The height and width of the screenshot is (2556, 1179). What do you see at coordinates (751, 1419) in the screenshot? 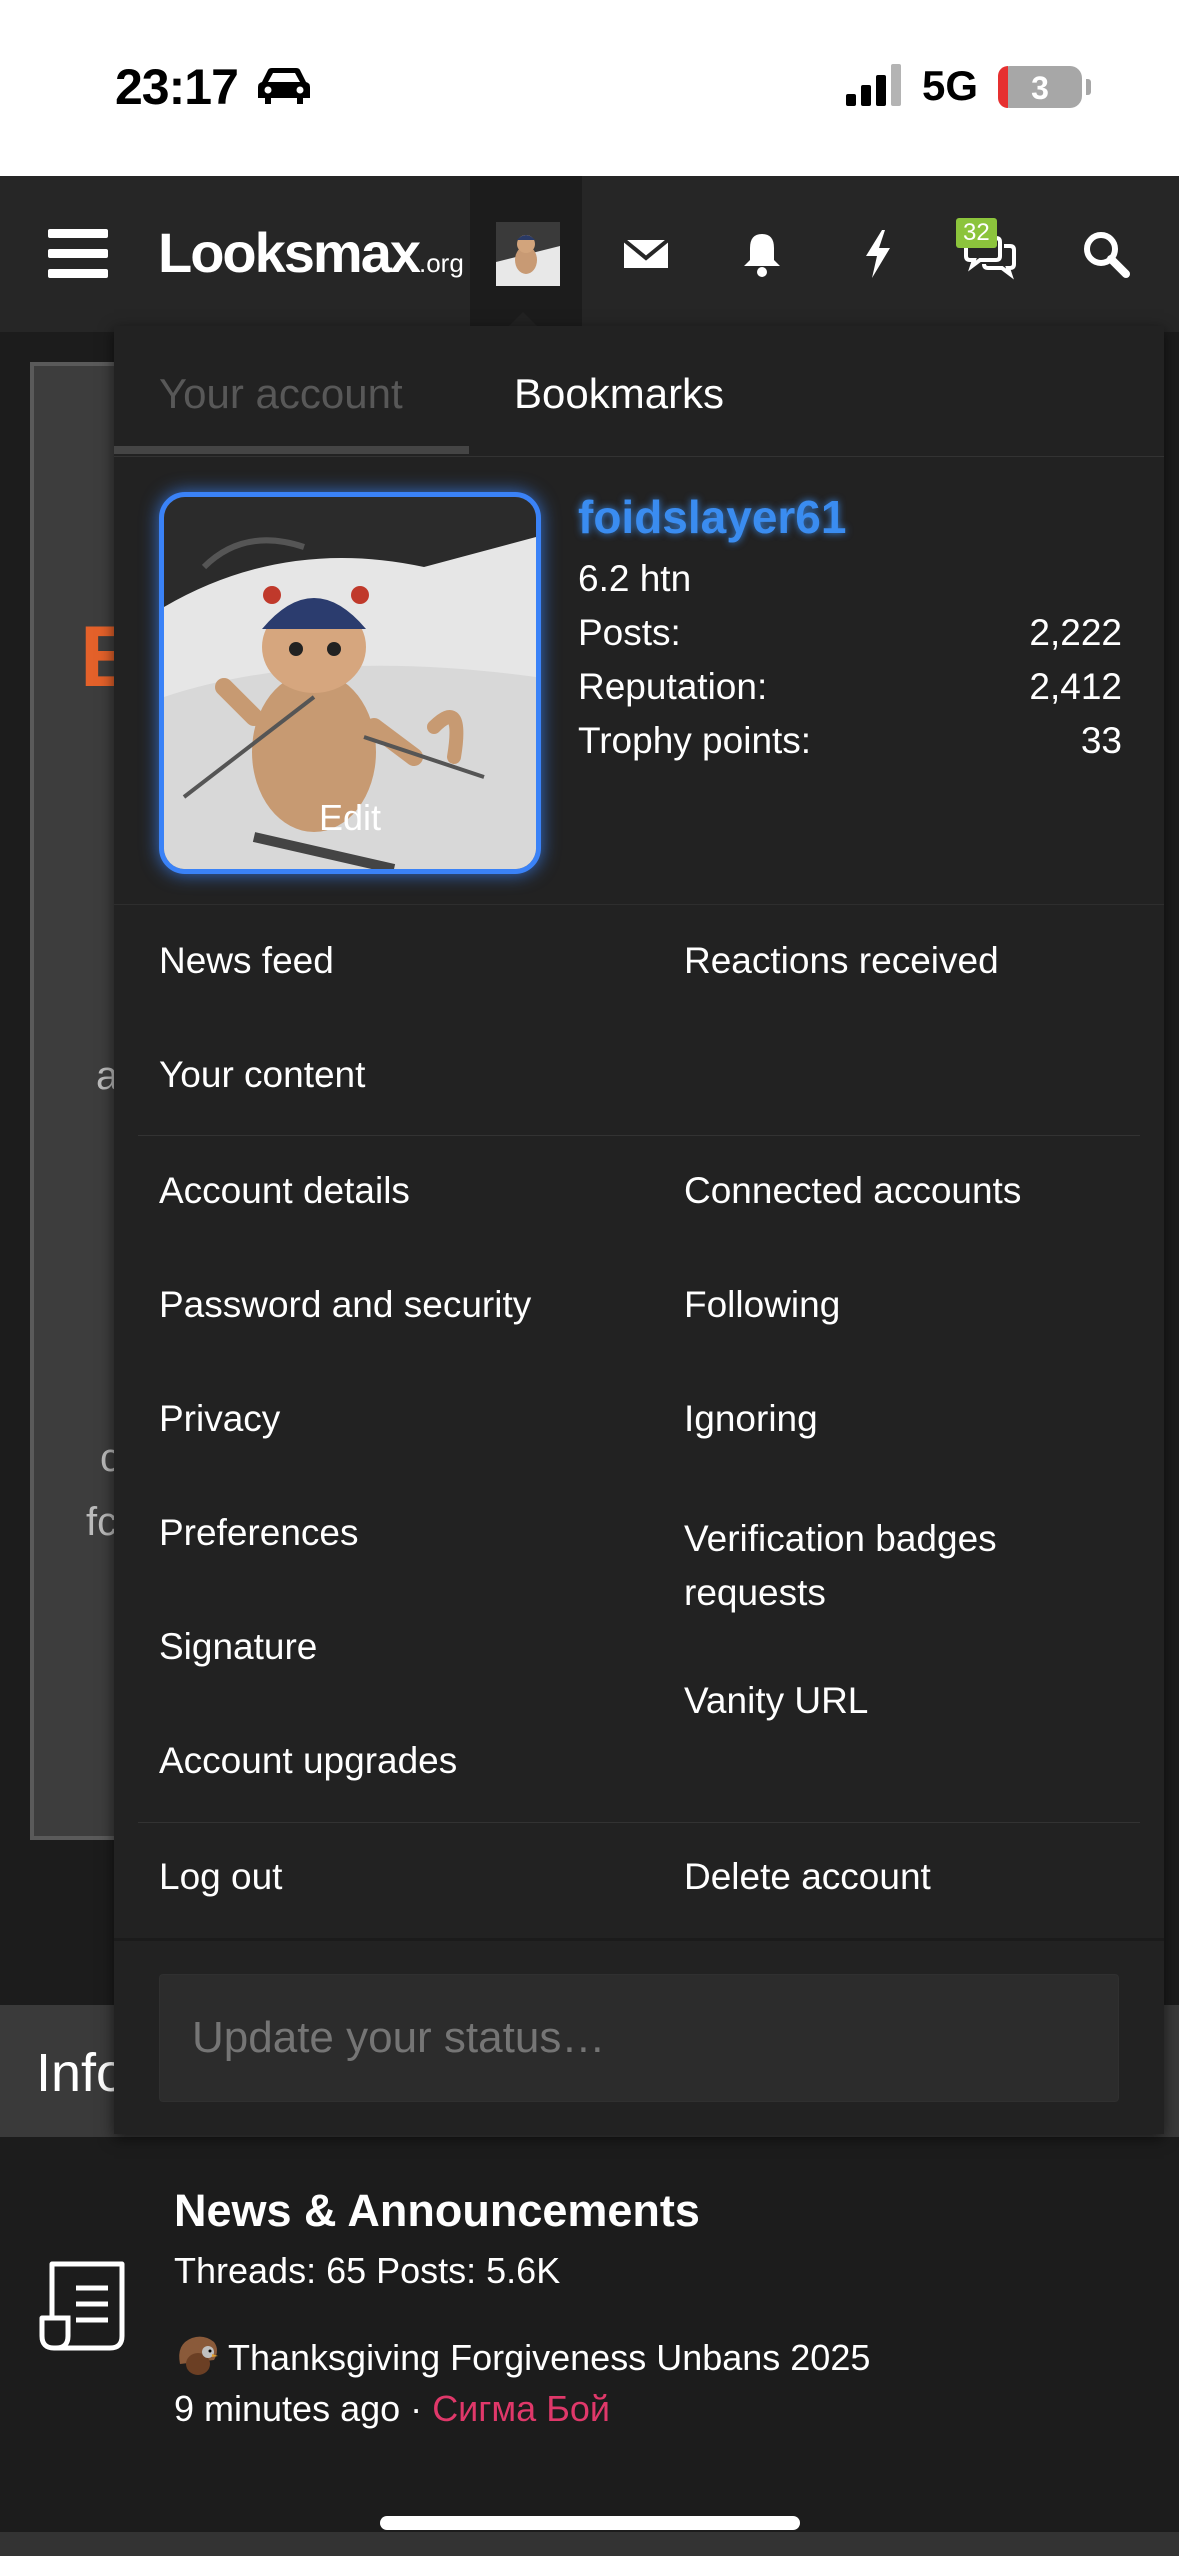
I see `link-ignoring: Ignoring` at bounding box center [751, 1419].